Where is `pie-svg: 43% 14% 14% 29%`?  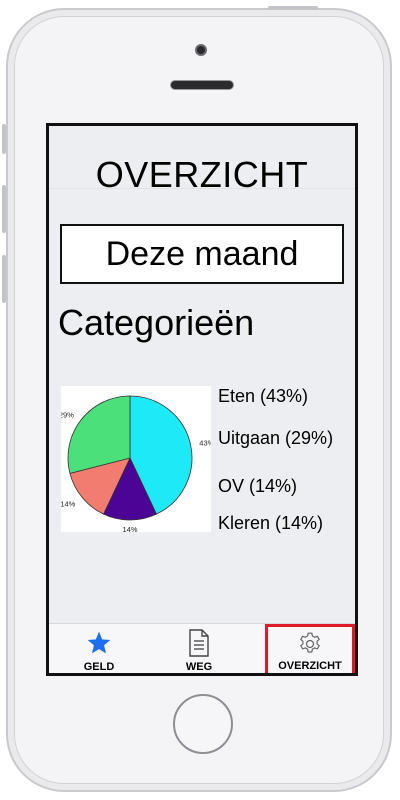 pie-svg: 43% 14% 14% 29% is located at coordinates (136, 463).